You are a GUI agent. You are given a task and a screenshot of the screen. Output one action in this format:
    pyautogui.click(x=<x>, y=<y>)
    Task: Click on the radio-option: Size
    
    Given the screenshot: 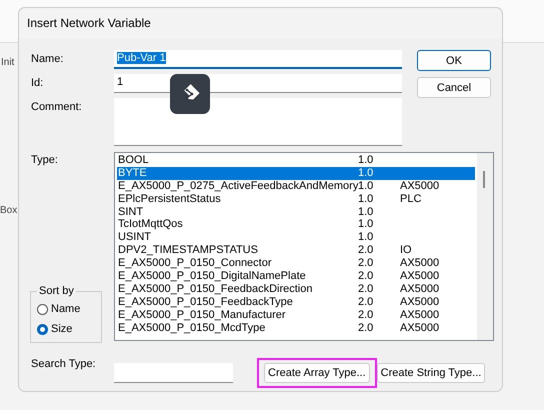 What is the action you would take?
    pyautogui.click(x=66, y=329)
    